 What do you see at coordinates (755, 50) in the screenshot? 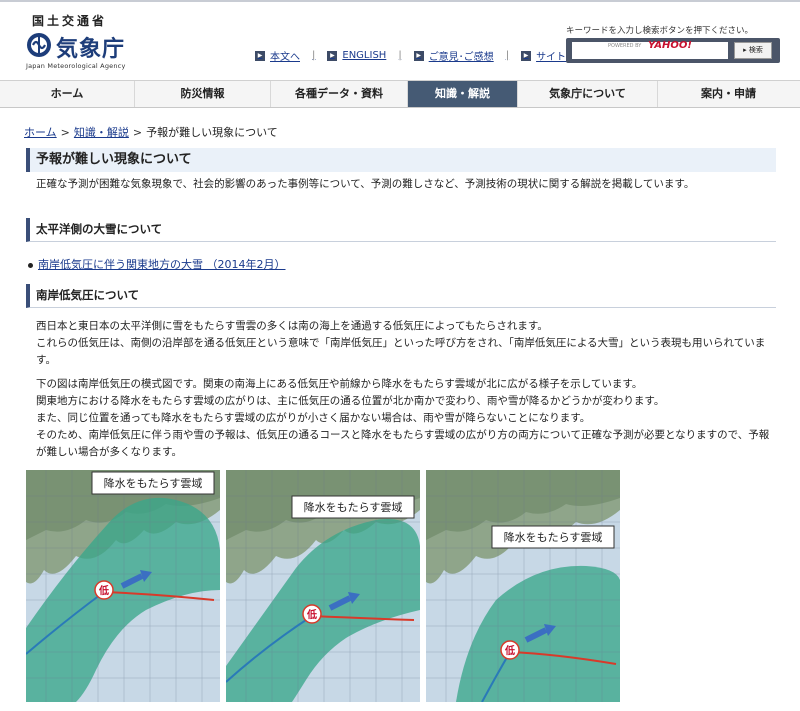
I see `search-button-label: 検索` at bounding box center [755, 50].